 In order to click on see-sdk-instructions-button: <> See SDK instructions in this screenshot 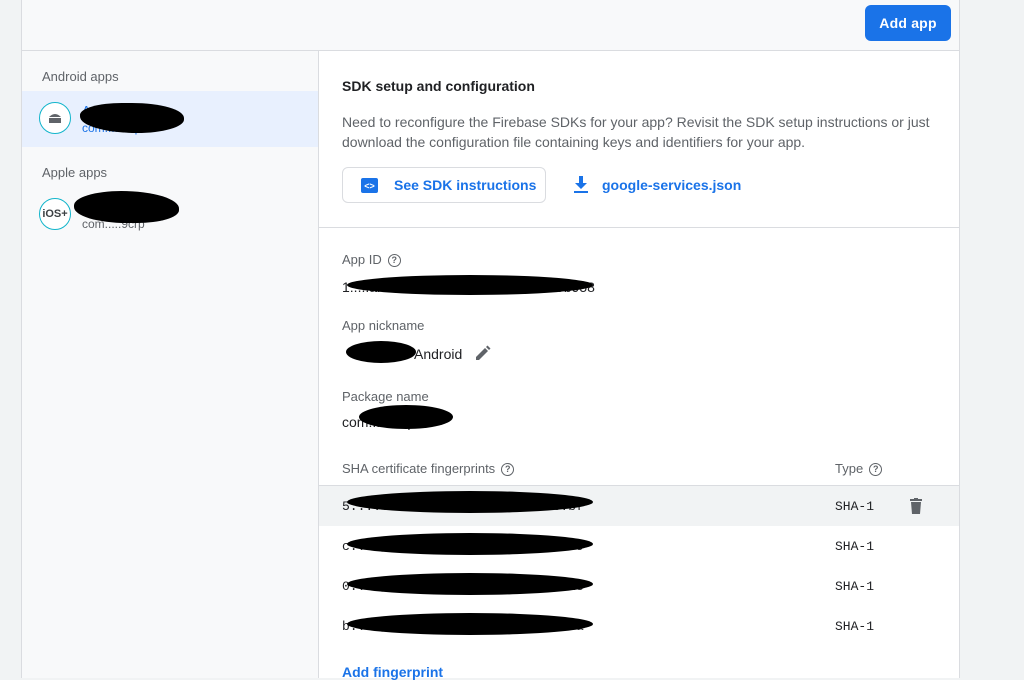, I will do `click(444, 185)`.